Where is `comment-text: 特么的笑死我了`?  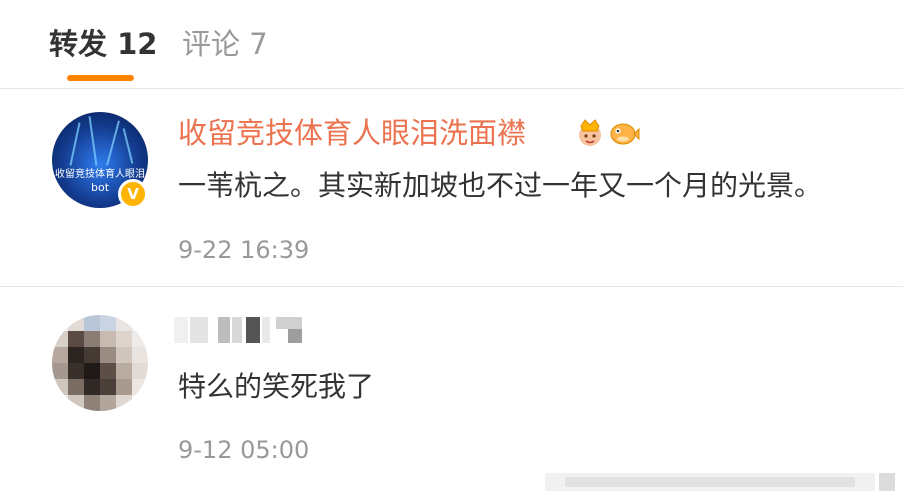 comment-text: 特么的笑死我了 is located at coordinates (276, 386).